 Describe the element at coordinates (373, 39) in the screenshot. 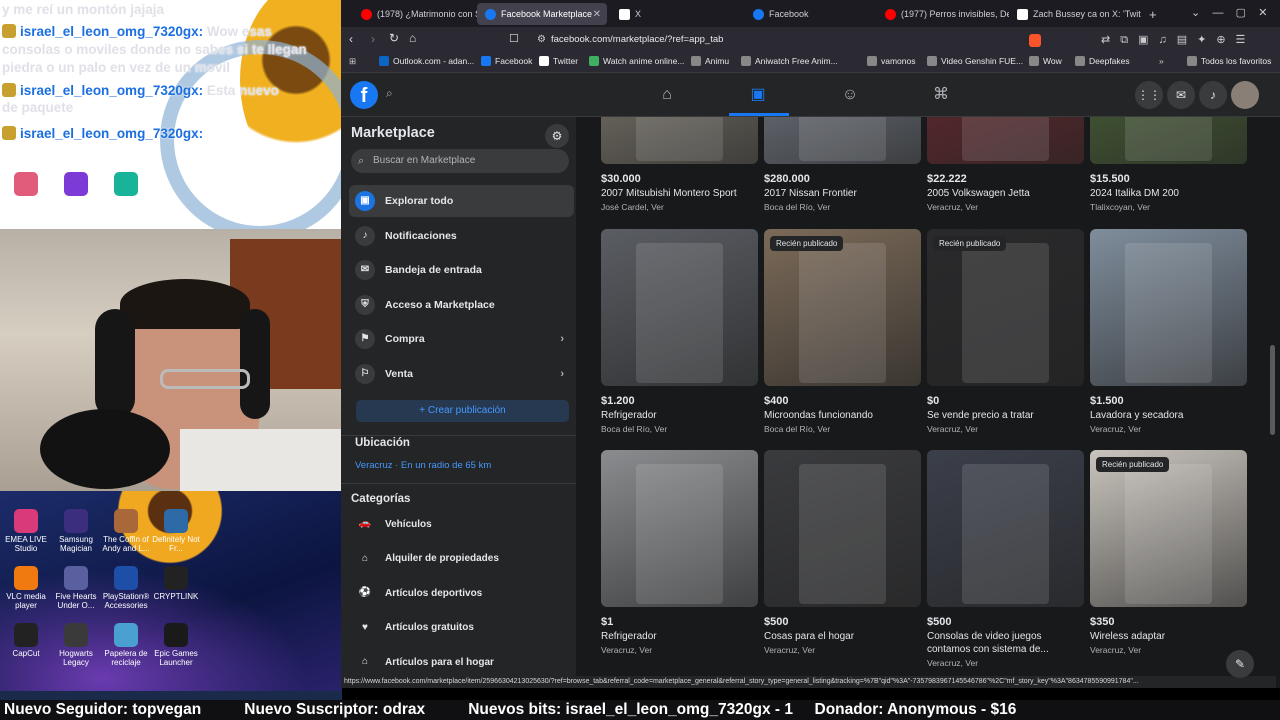

I see `forward-icon: ›` at that location.